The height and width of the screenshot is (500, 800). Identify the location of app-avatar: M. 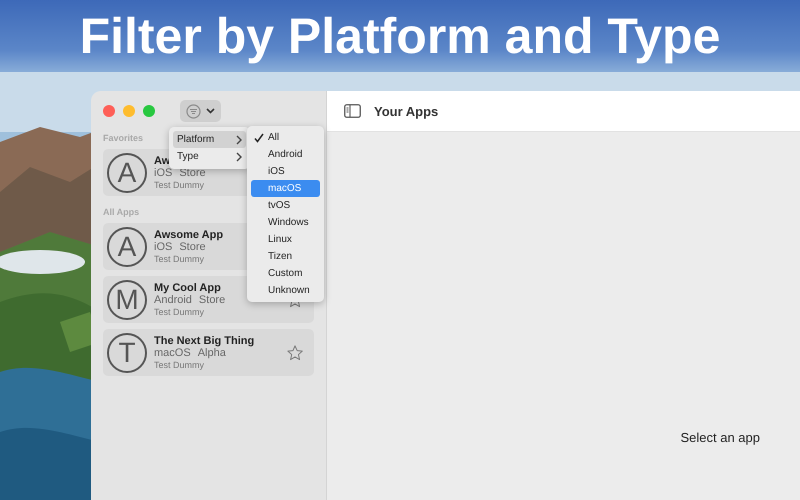
(127, 300).